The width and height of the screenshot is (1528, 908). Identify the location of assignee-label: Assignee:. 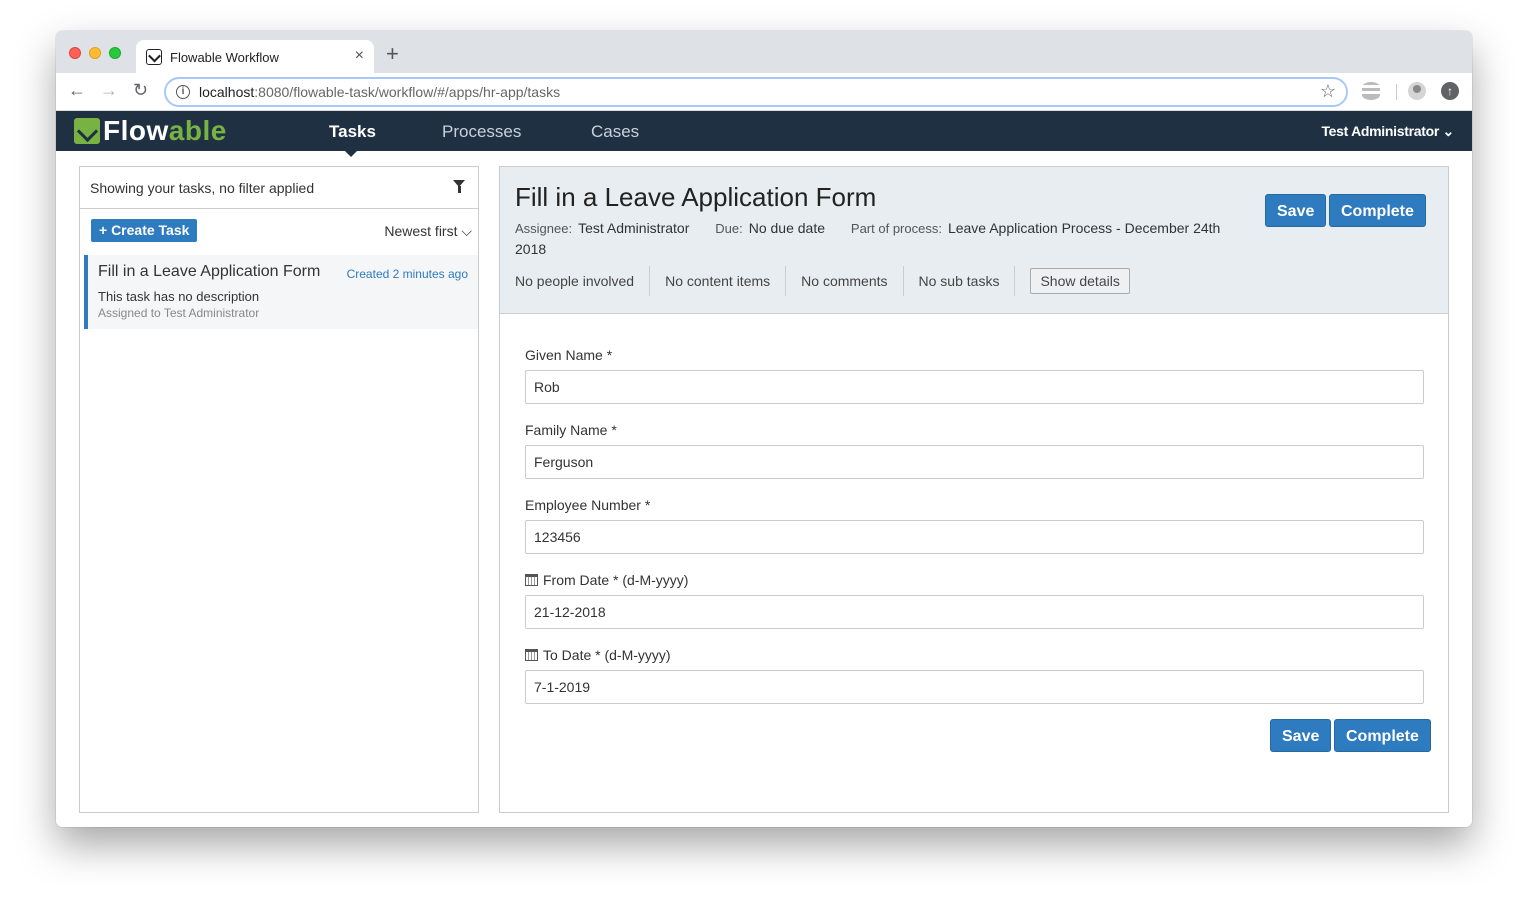
(544, 228).